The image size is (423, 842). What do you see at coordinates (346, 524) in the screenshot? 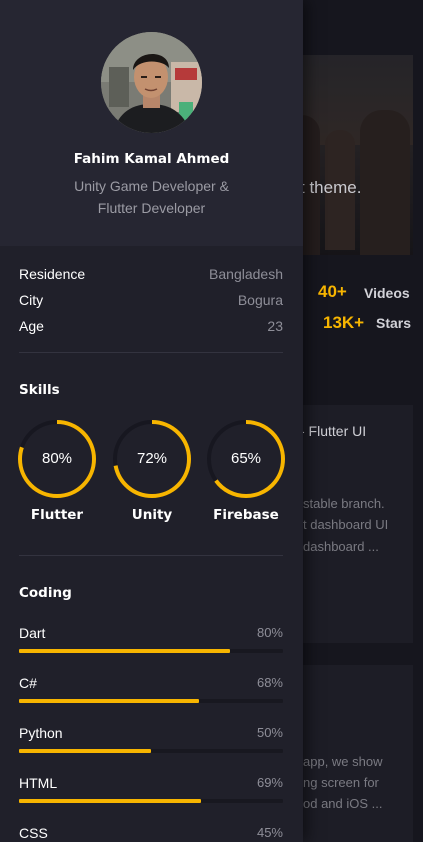
I see `project-card-text: t dashboard UI` at bounding box center [346, 524].